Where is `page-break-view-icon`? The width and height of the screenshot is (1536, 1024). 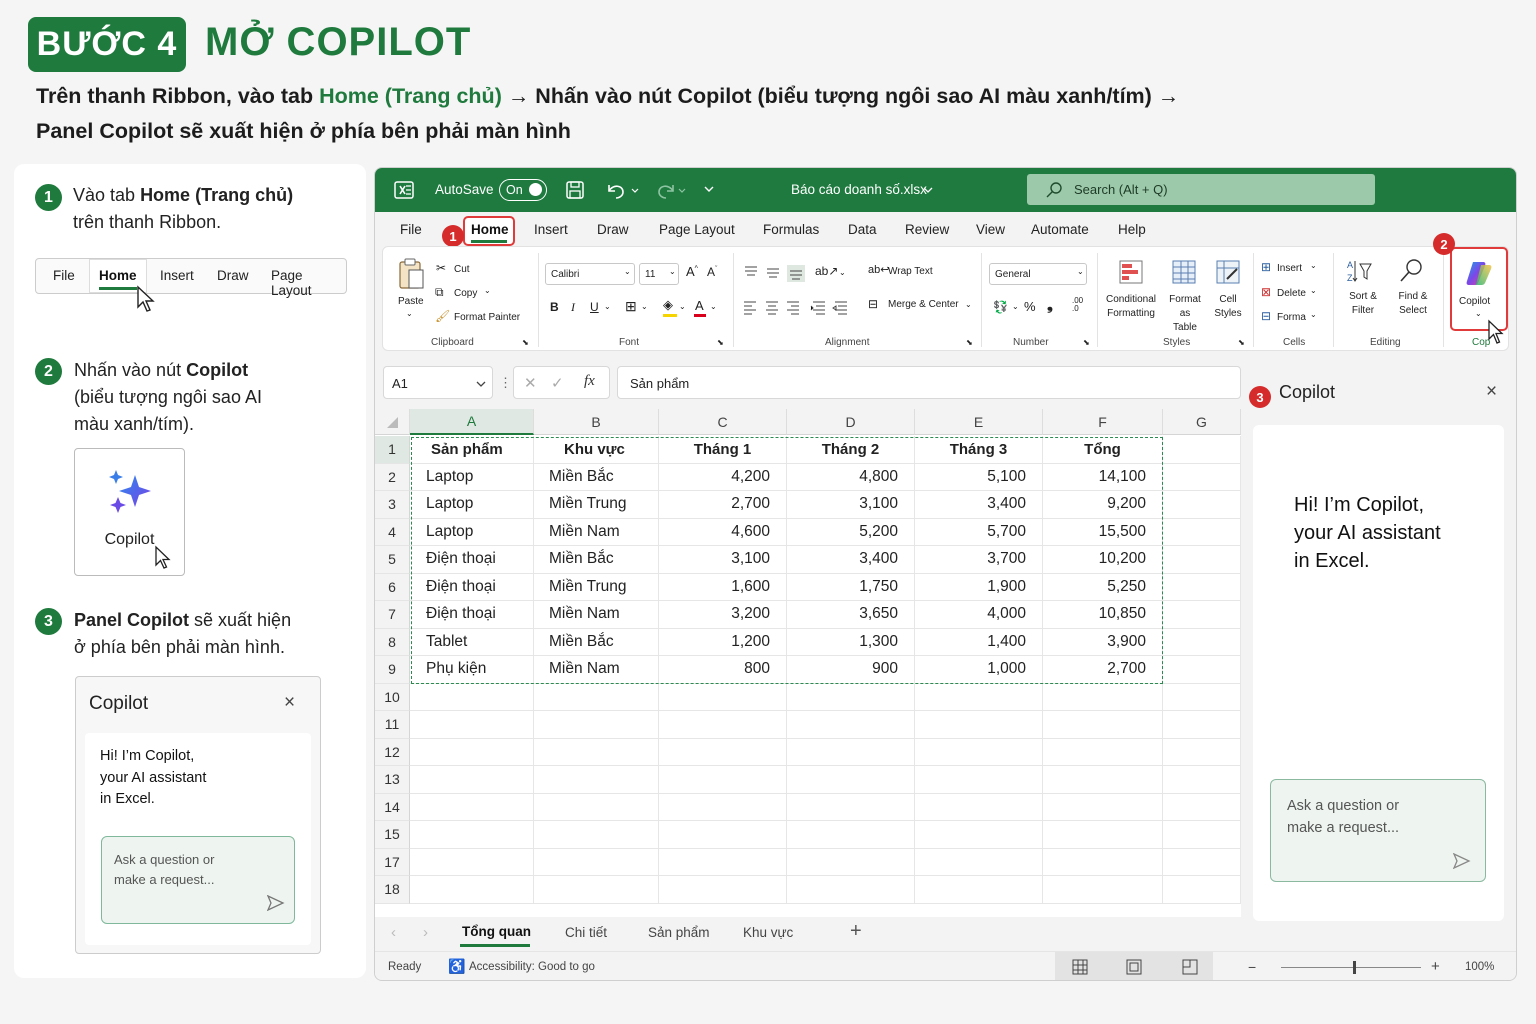
page-break-view-icon is located at coordinates (1190, 967).